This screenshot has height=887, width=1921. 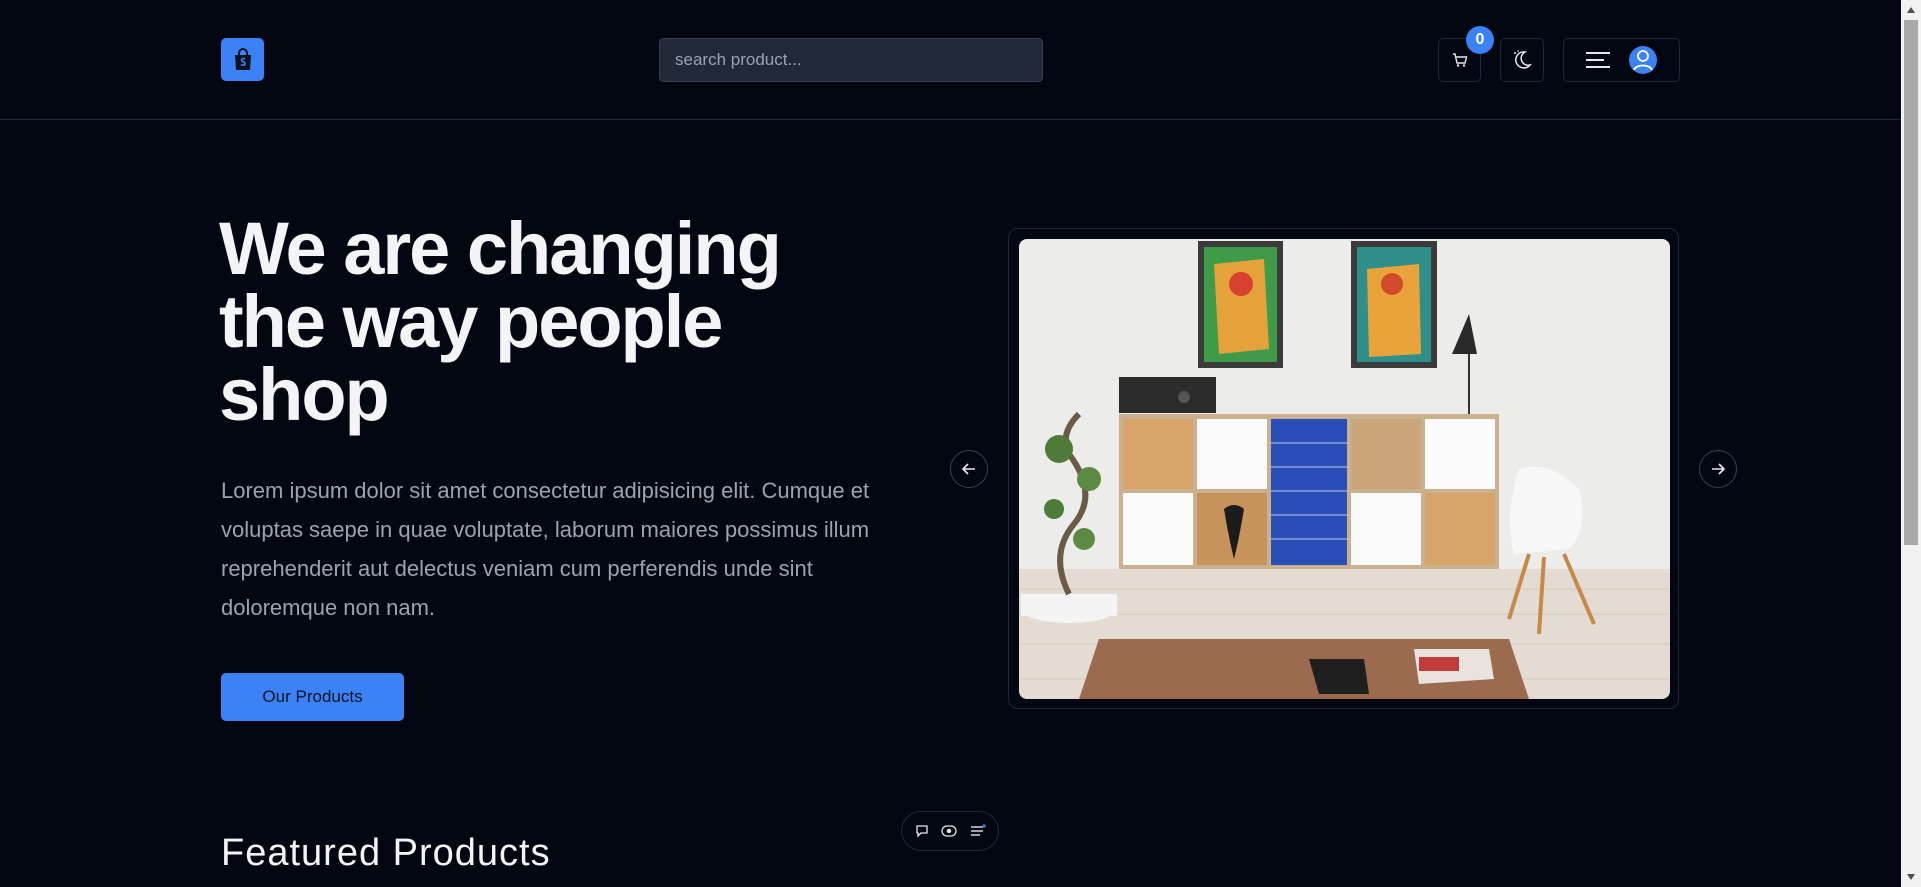 What do you see at coordinates (1911, 877) in the screenshot?
I see `scroll-down-arrow` at bounding box center [1911, 877].